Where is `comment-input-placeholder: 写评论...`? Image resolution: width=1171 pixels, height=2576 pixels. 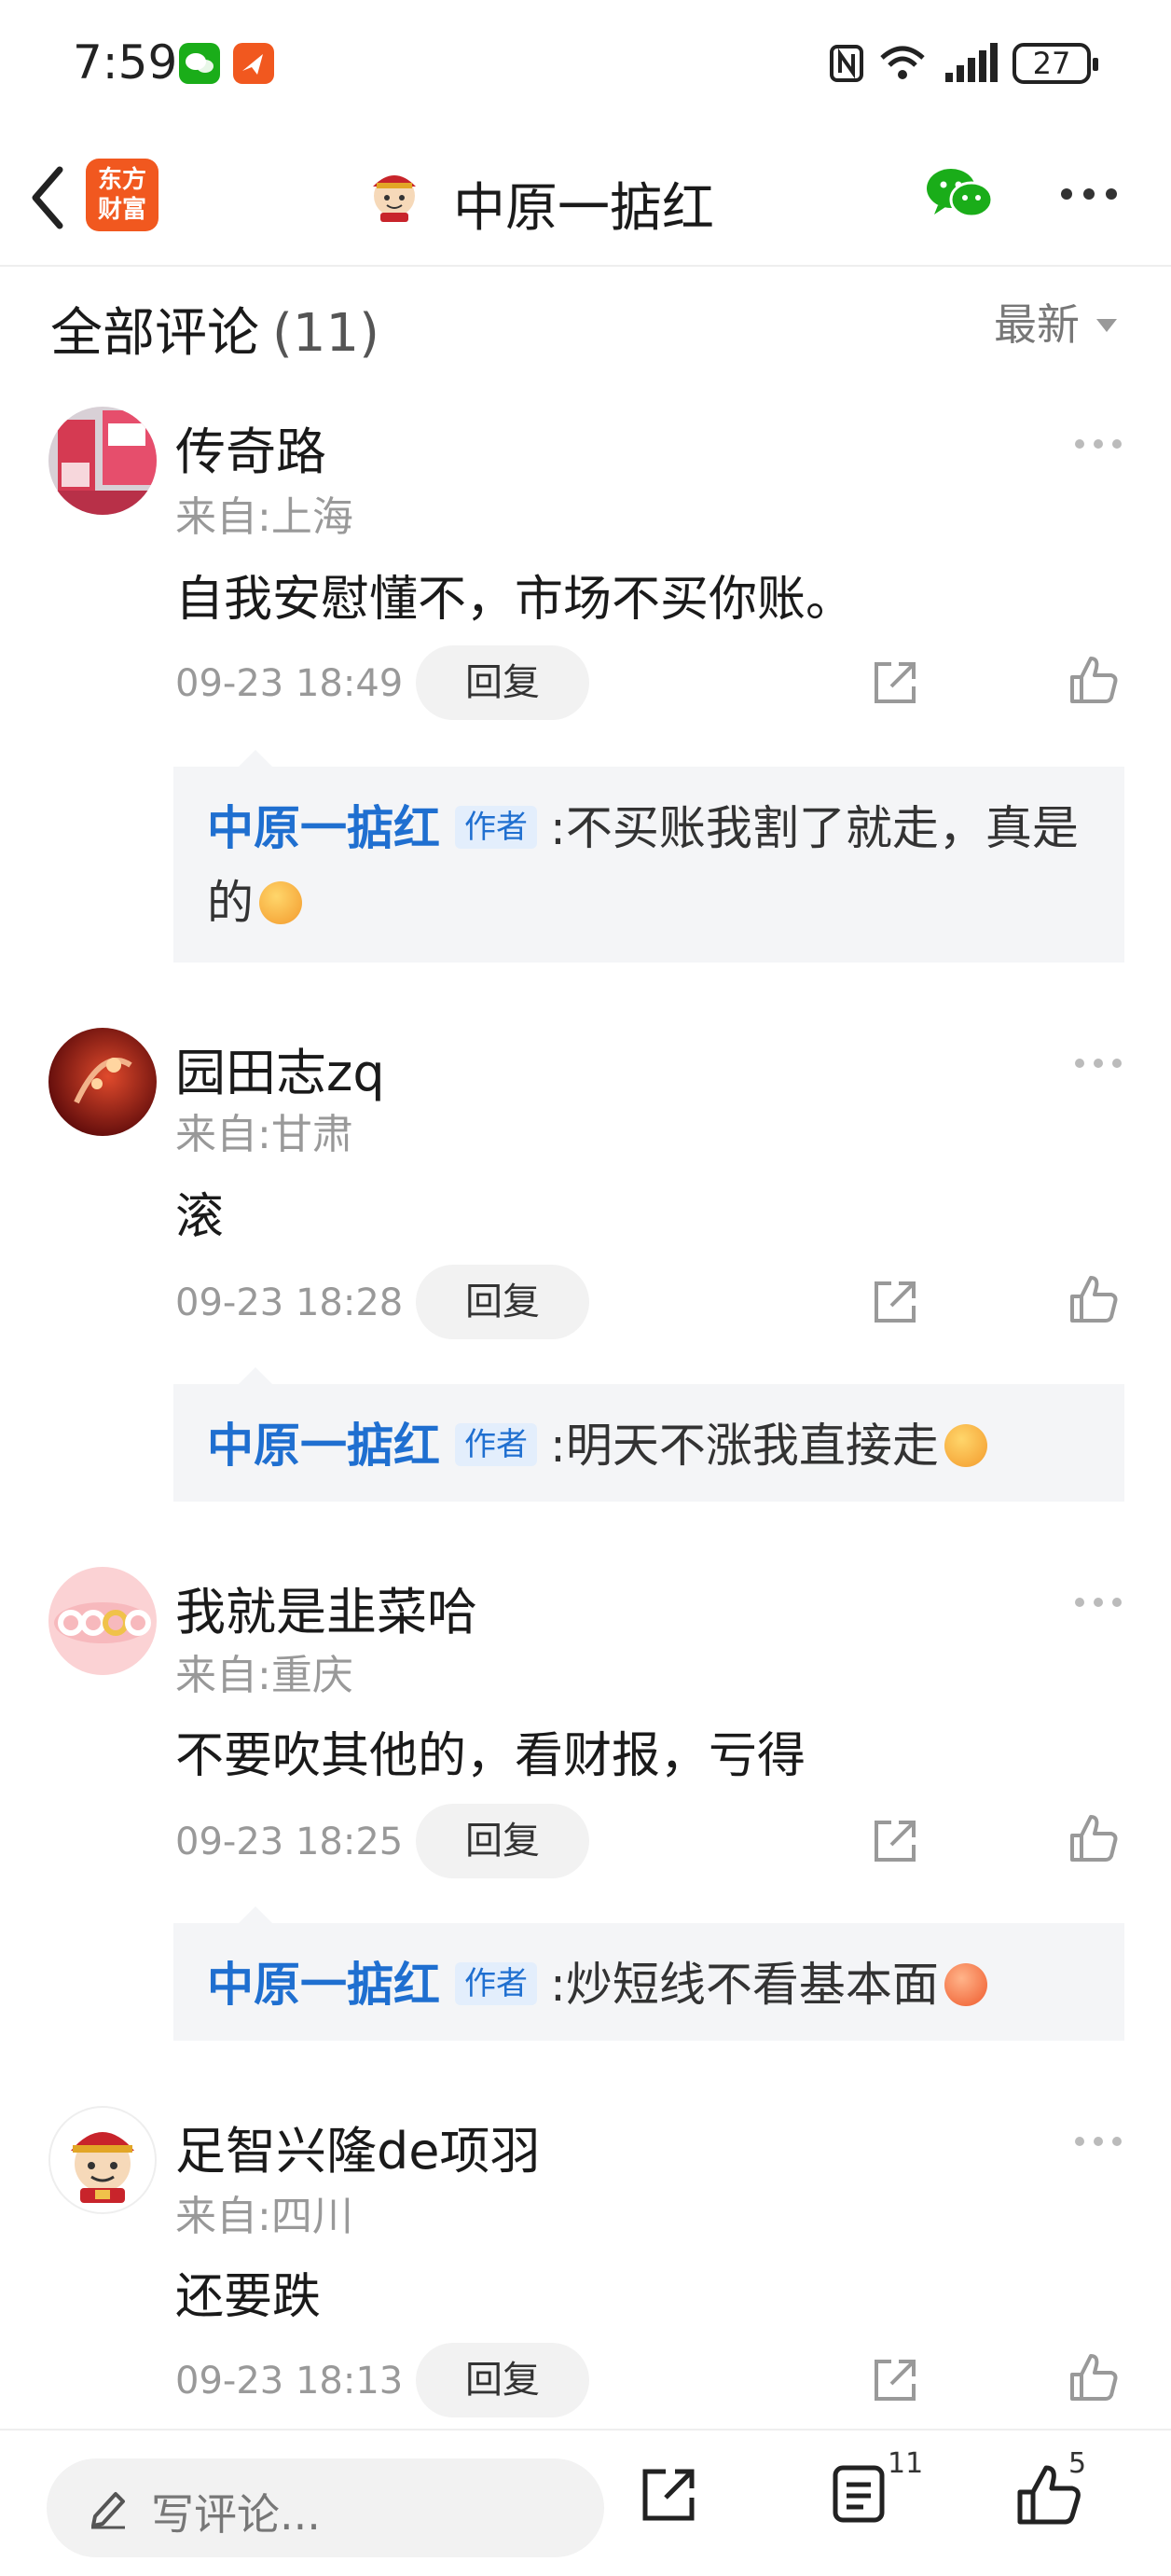 comment-input-placeholder: 写评论... is located at coordinates (236, 2514).